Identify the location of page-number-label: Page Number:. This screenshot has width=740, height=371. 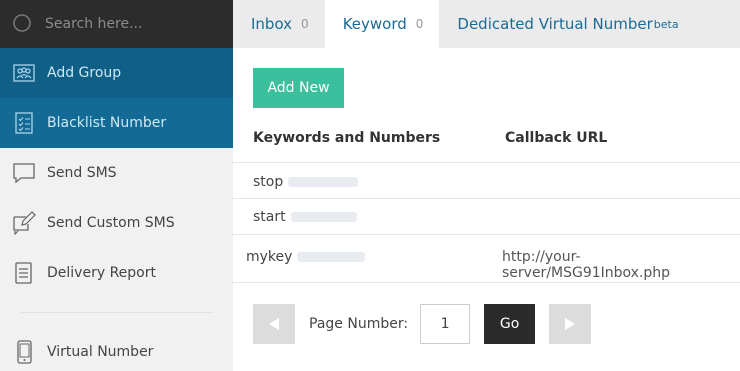
(359, 324).